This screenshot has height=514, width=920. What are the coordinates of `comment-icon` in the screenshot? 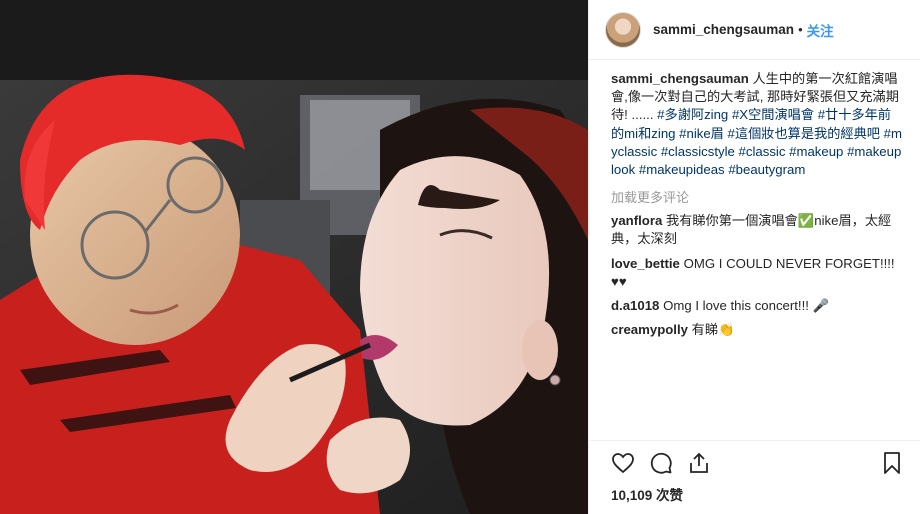 It's located at (661, 463).